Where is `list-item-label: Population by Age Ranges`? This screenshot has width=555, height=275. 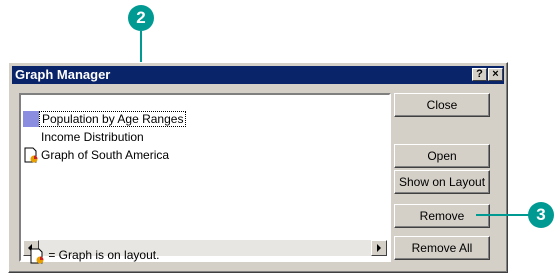 list-item-label: Population by Age Ranges is located at coordinates (113, 119).